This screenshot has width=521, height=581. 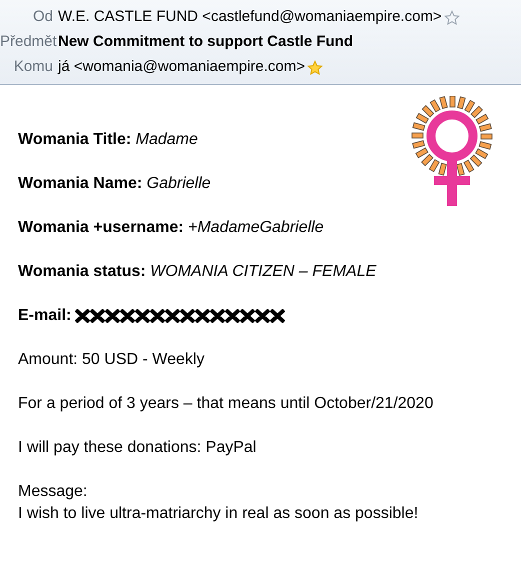 I want to click on field-label: E-mail:, so click(x=45, y=316).